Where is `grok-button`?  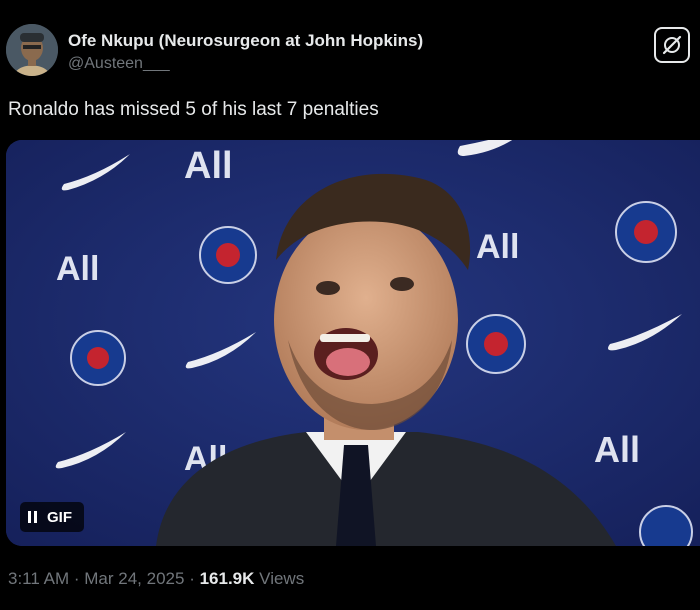
grok-button is located at coordinates (672, 45).